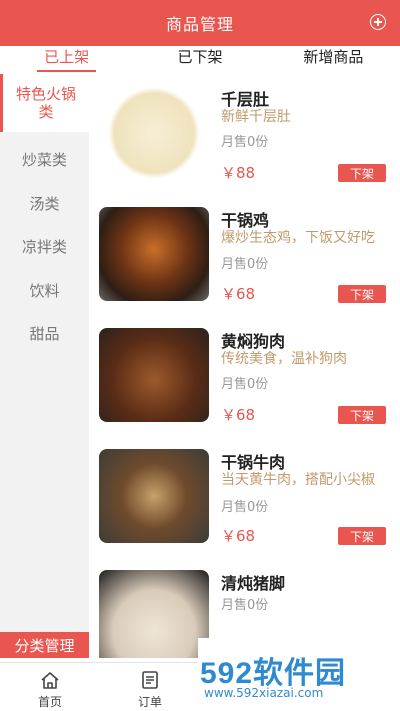  Describe the element at coordinates (253, 462) in the screenshot. I see `product-name: 干锅牛肉` at that location.